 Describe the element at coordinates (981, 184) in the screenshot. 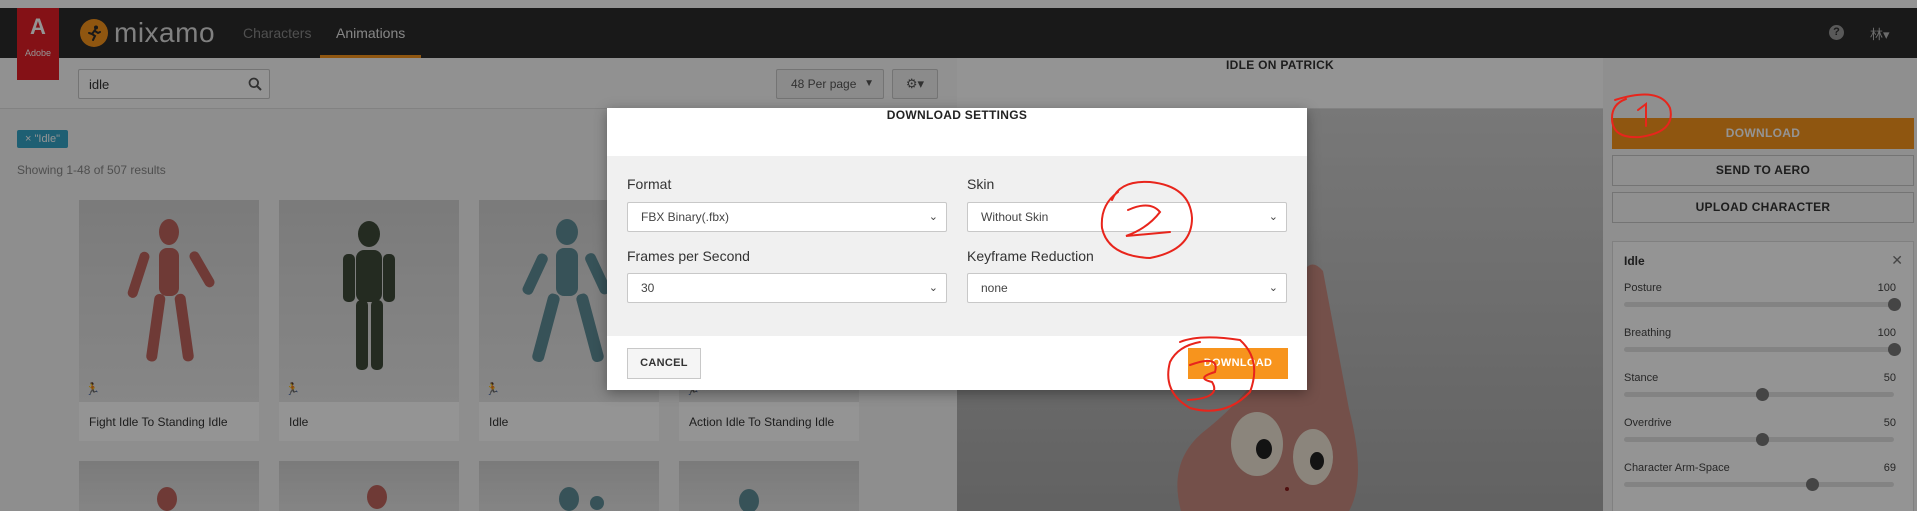

I see `skin-label: Skin` at that location.